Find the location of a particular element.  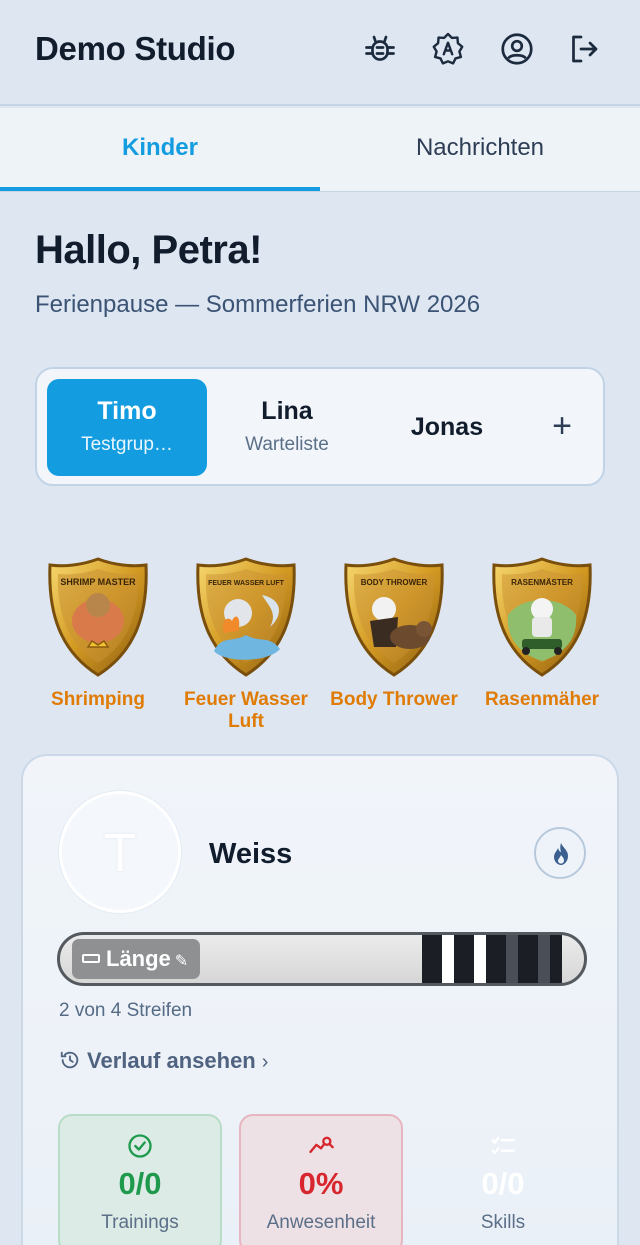

stat-label: Anwesenheit is located at coordinates (321, 1222).